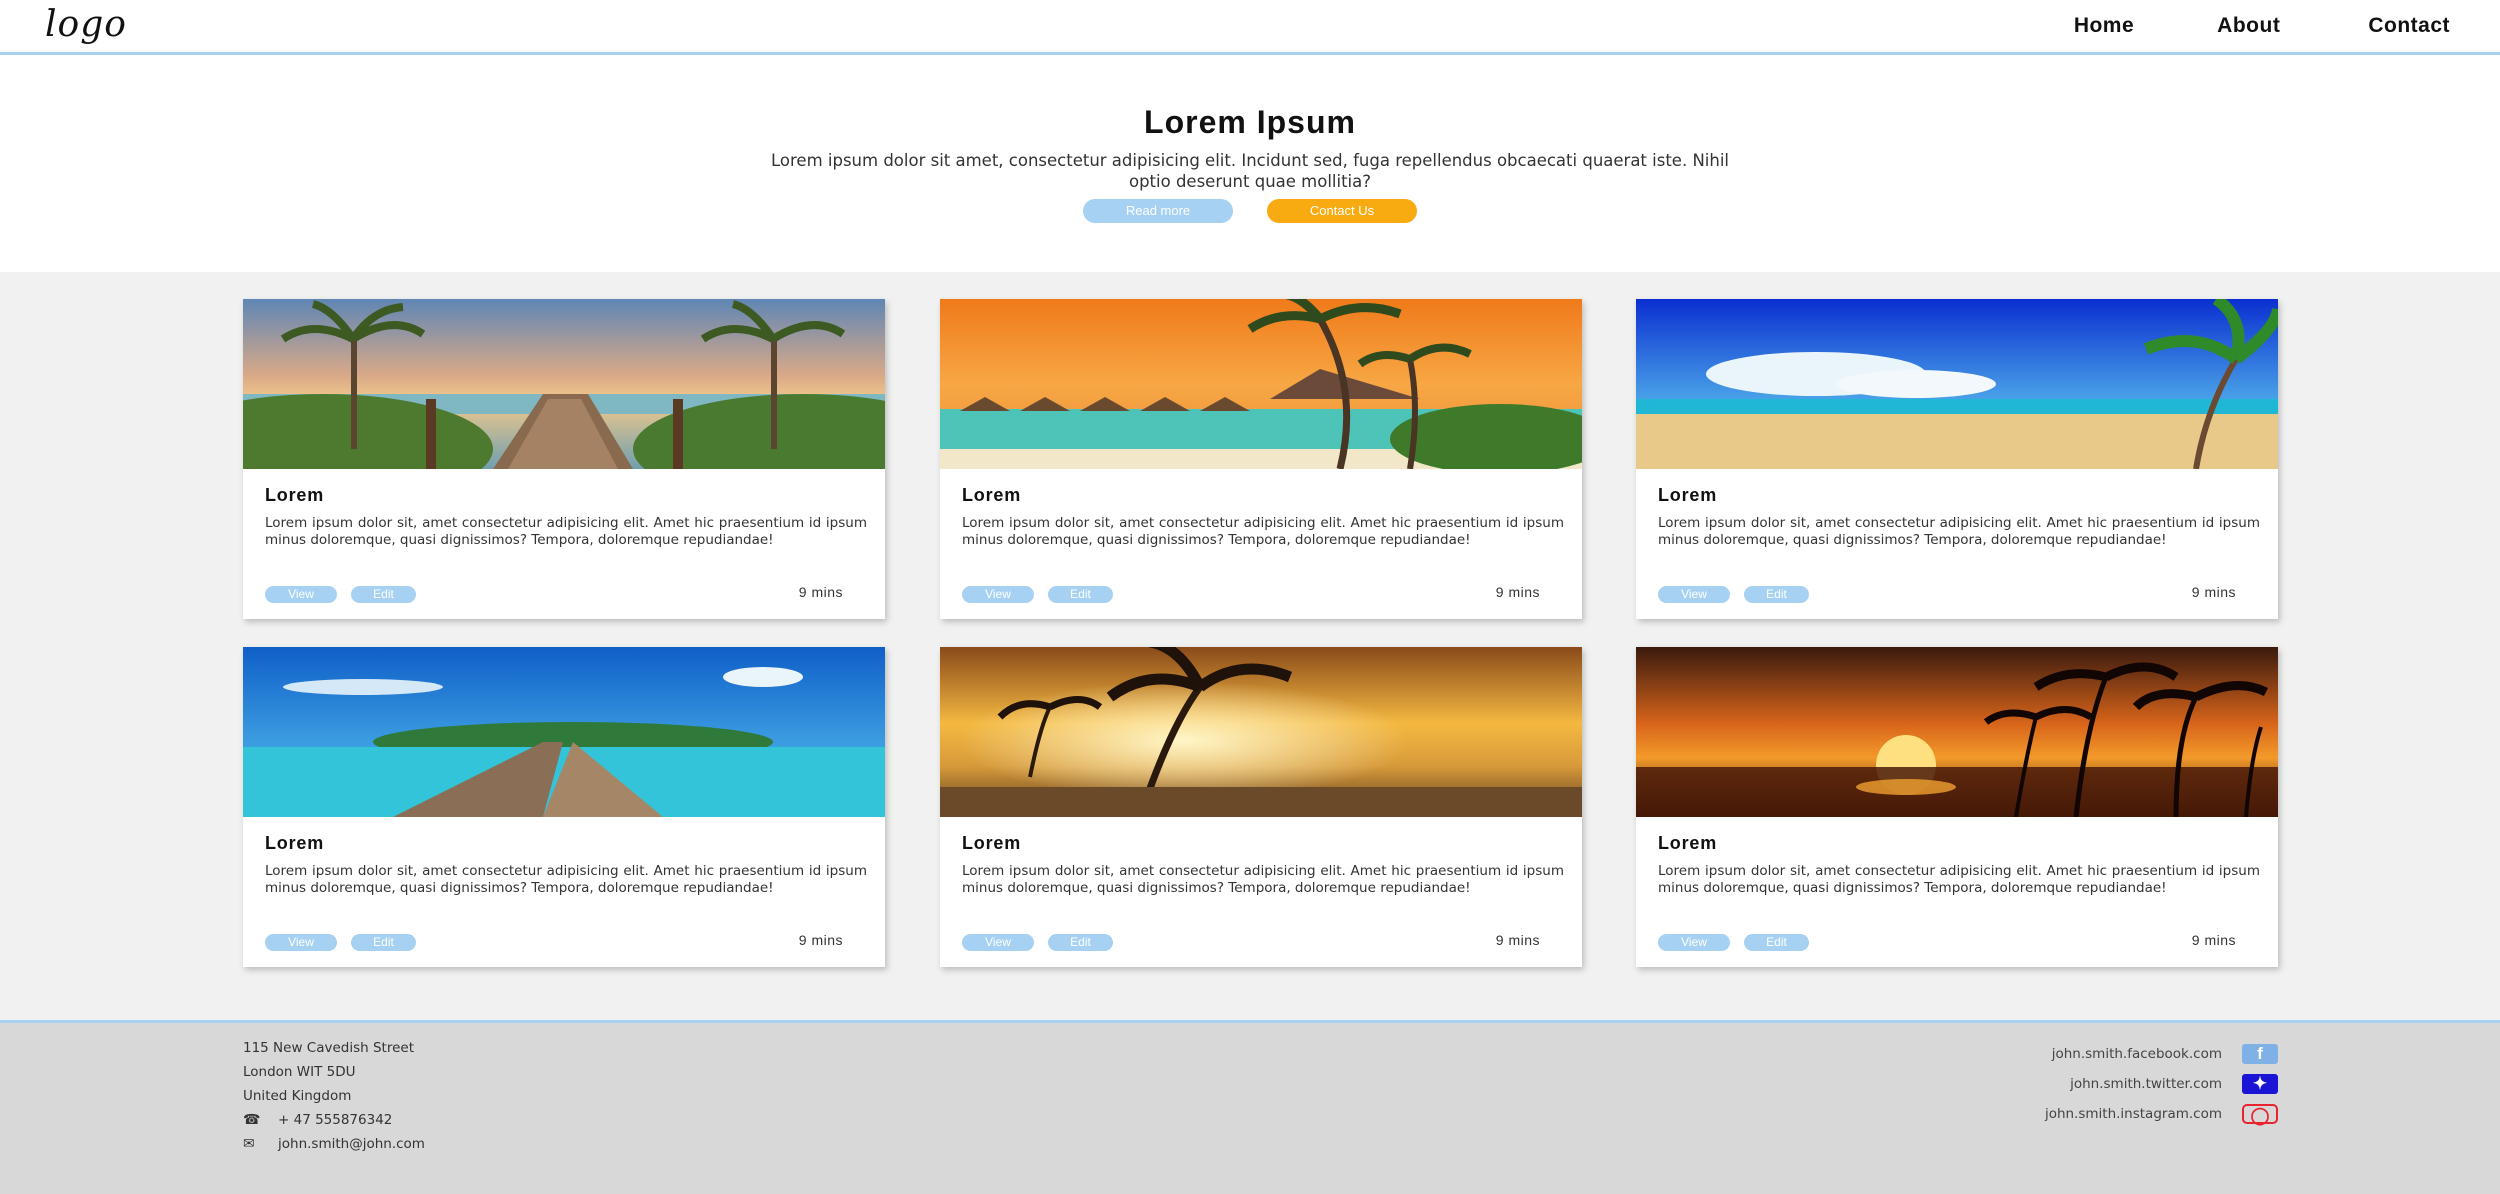 The width and height of the screenshot is (2500, 1194). What do you see at coordinates (1250, 122) in the screenshot?
I see `hero-title: Lorem Ipsum` at bounding box center [1250, 122].